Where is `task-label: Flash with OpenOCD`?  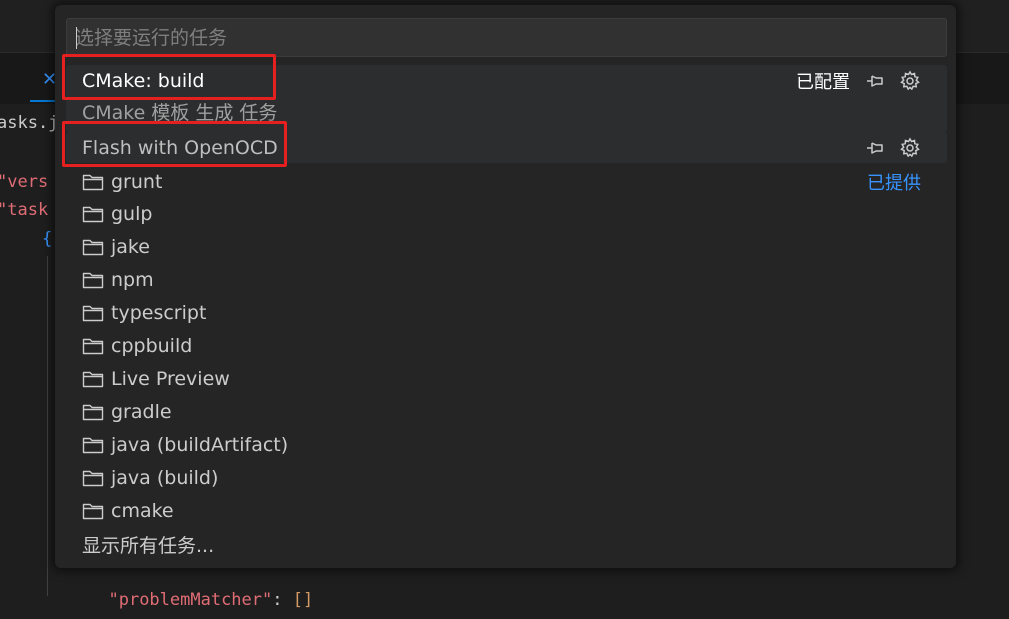
task-label: Flash with OpenOCD is located at coordinates (180, 147).